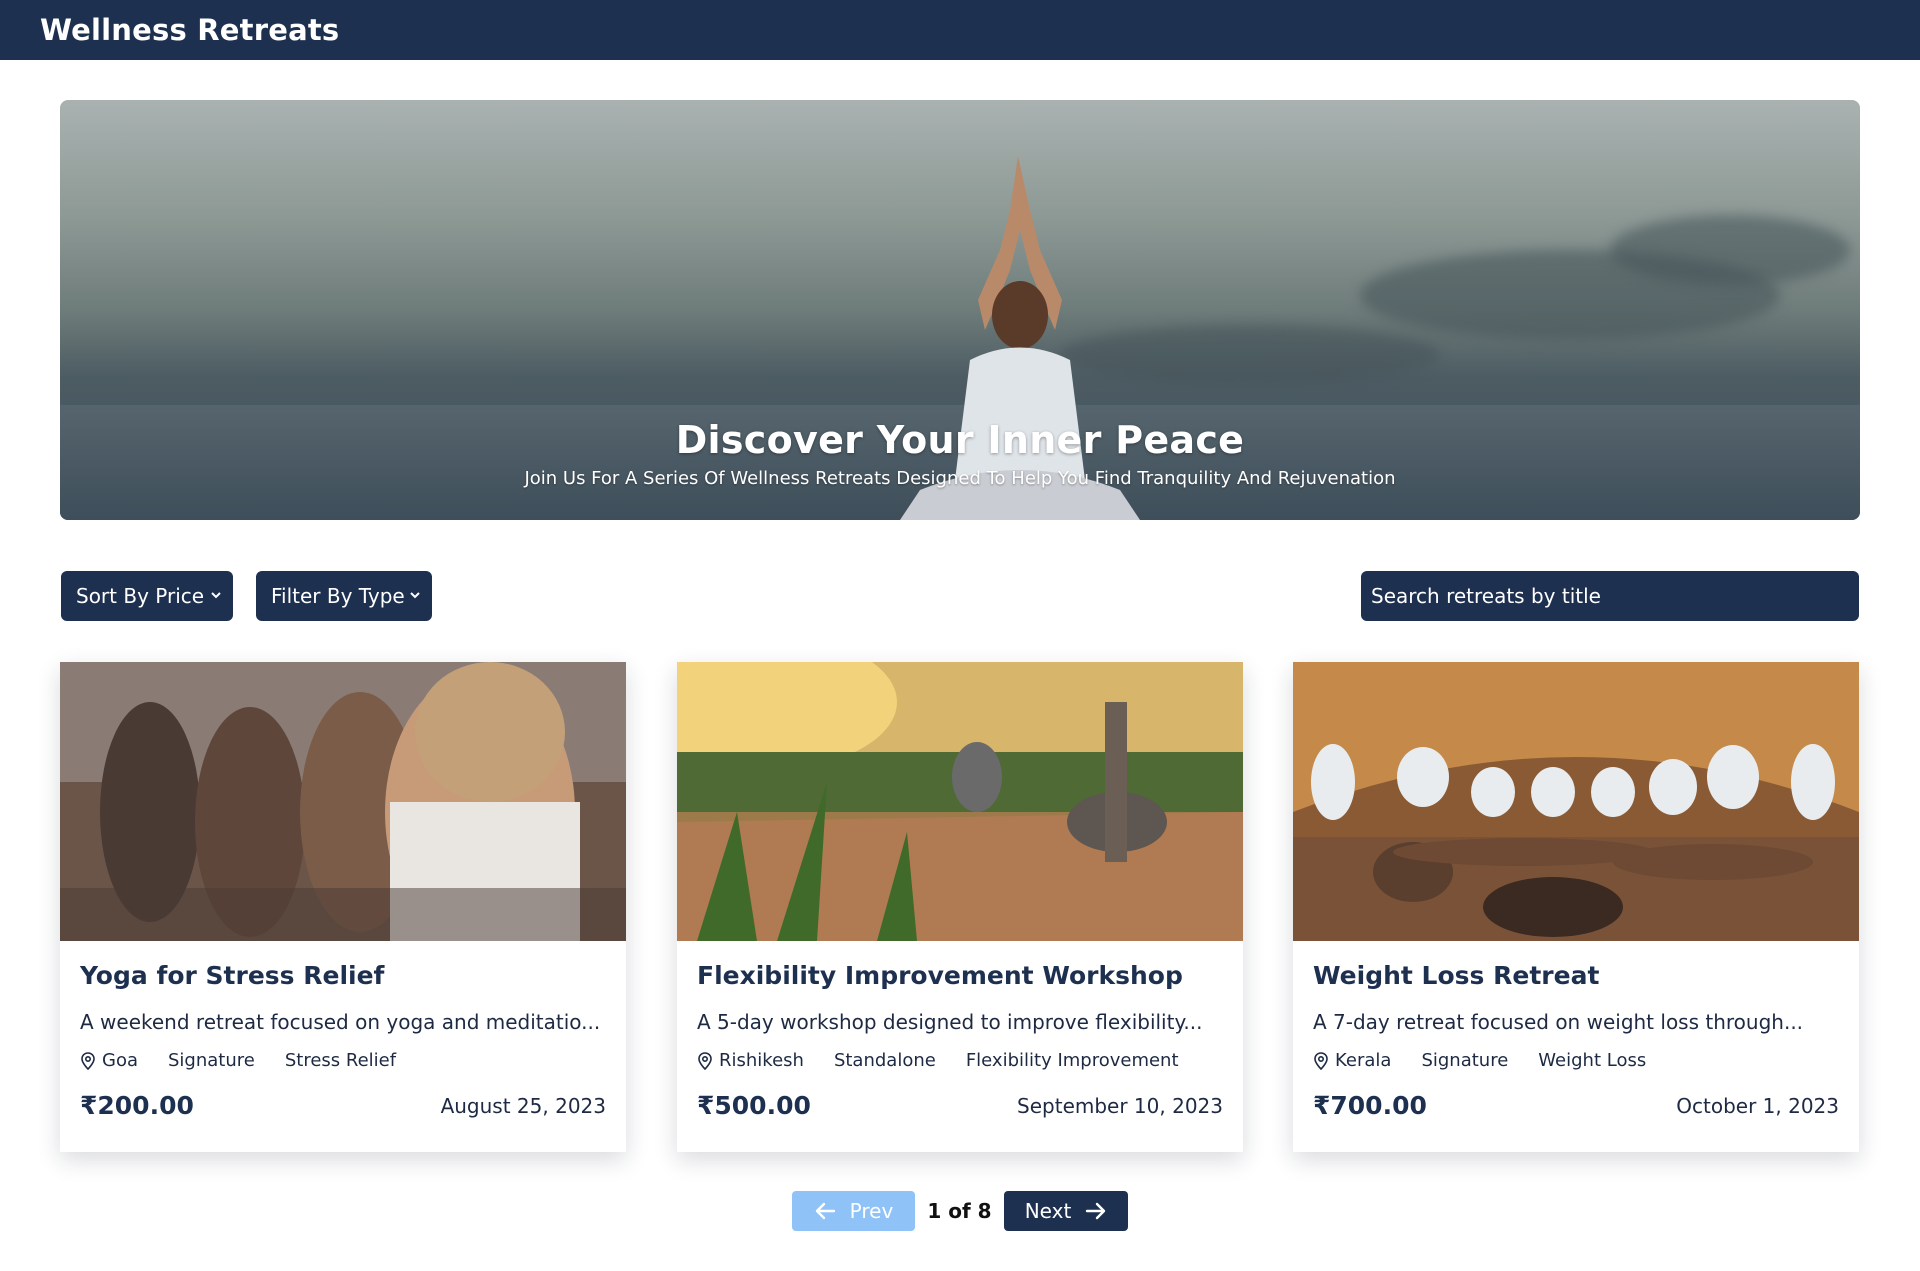 The image size is (1920, 1271). Describe the element at coordinates (960, 975) in the screenshot. I see `retreat-title: Flexibility Improvement Workshop` at that location.